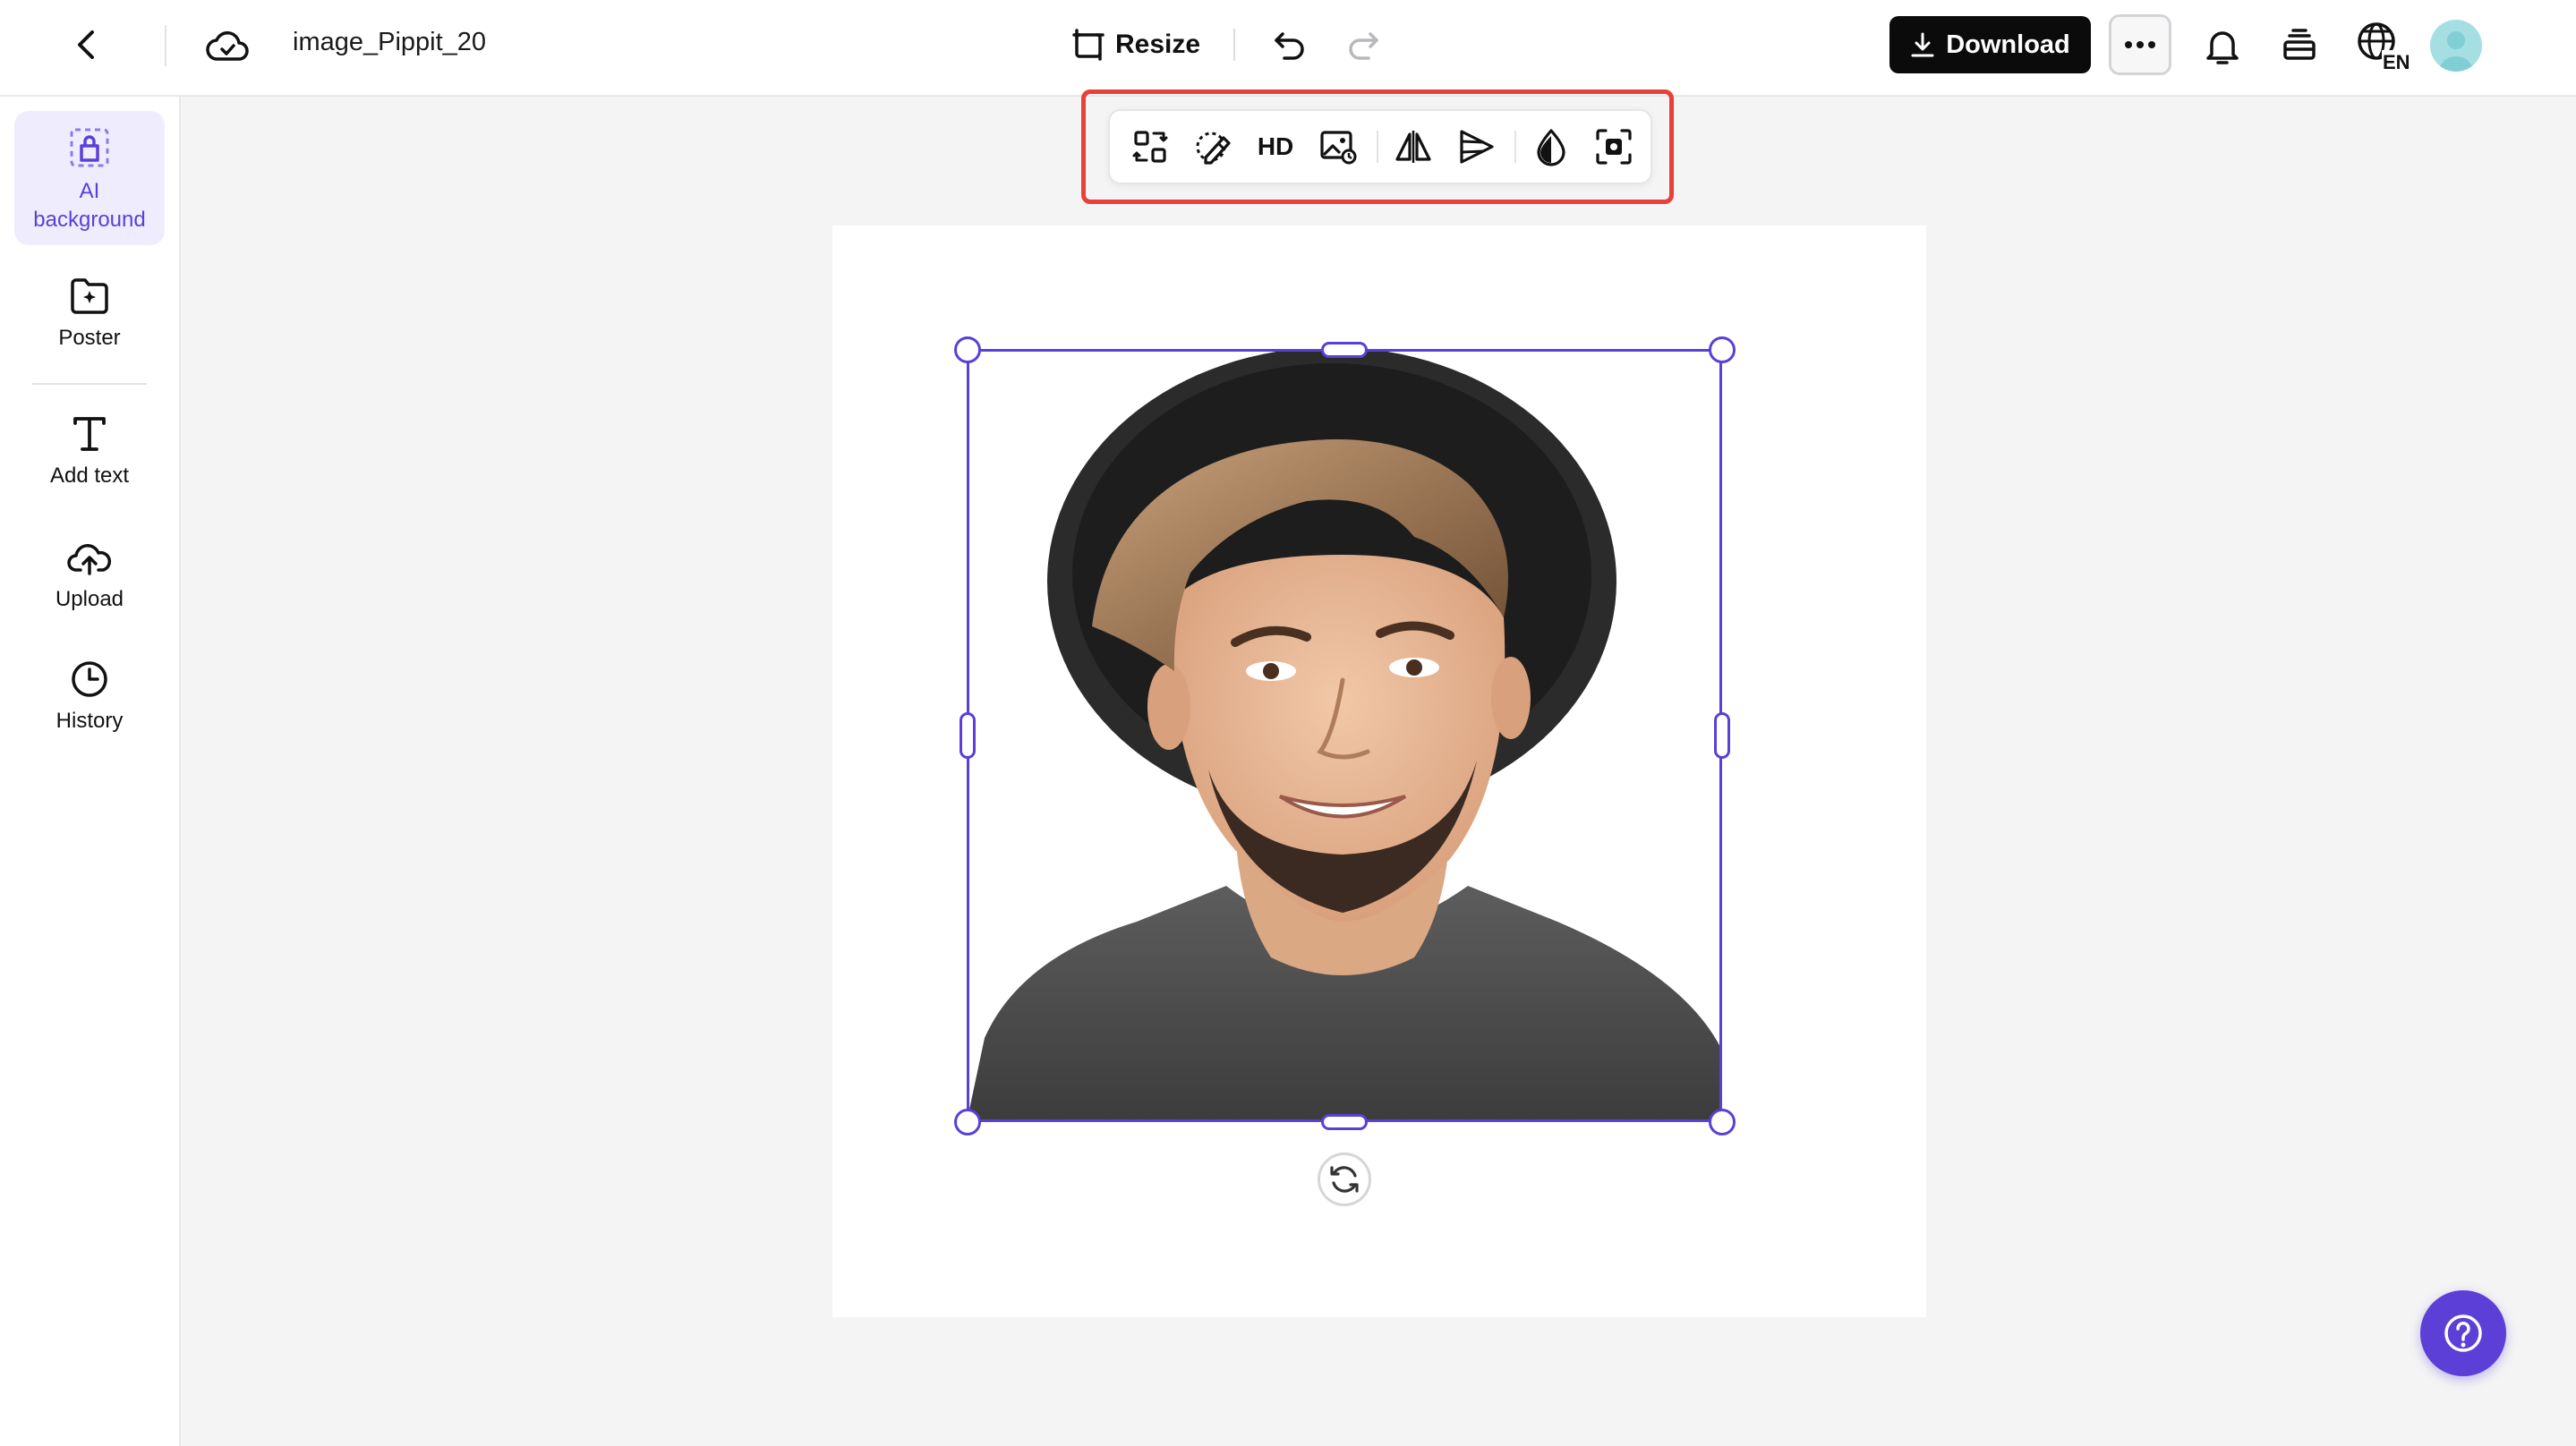 The width and height of the screenshot is (2576, 1446). I want to click on resize-handle-bottom-right, so click(1722, 1123).